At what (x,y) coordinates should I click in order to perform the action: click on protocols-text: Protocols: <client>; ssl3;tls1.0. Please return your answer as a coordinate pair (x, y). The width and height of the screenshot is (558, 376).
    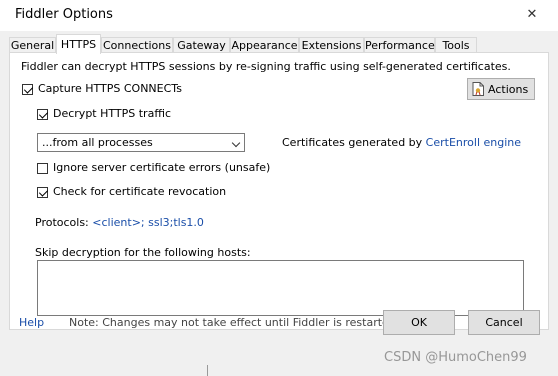
    Looking at the image, I should click on (119, 222).